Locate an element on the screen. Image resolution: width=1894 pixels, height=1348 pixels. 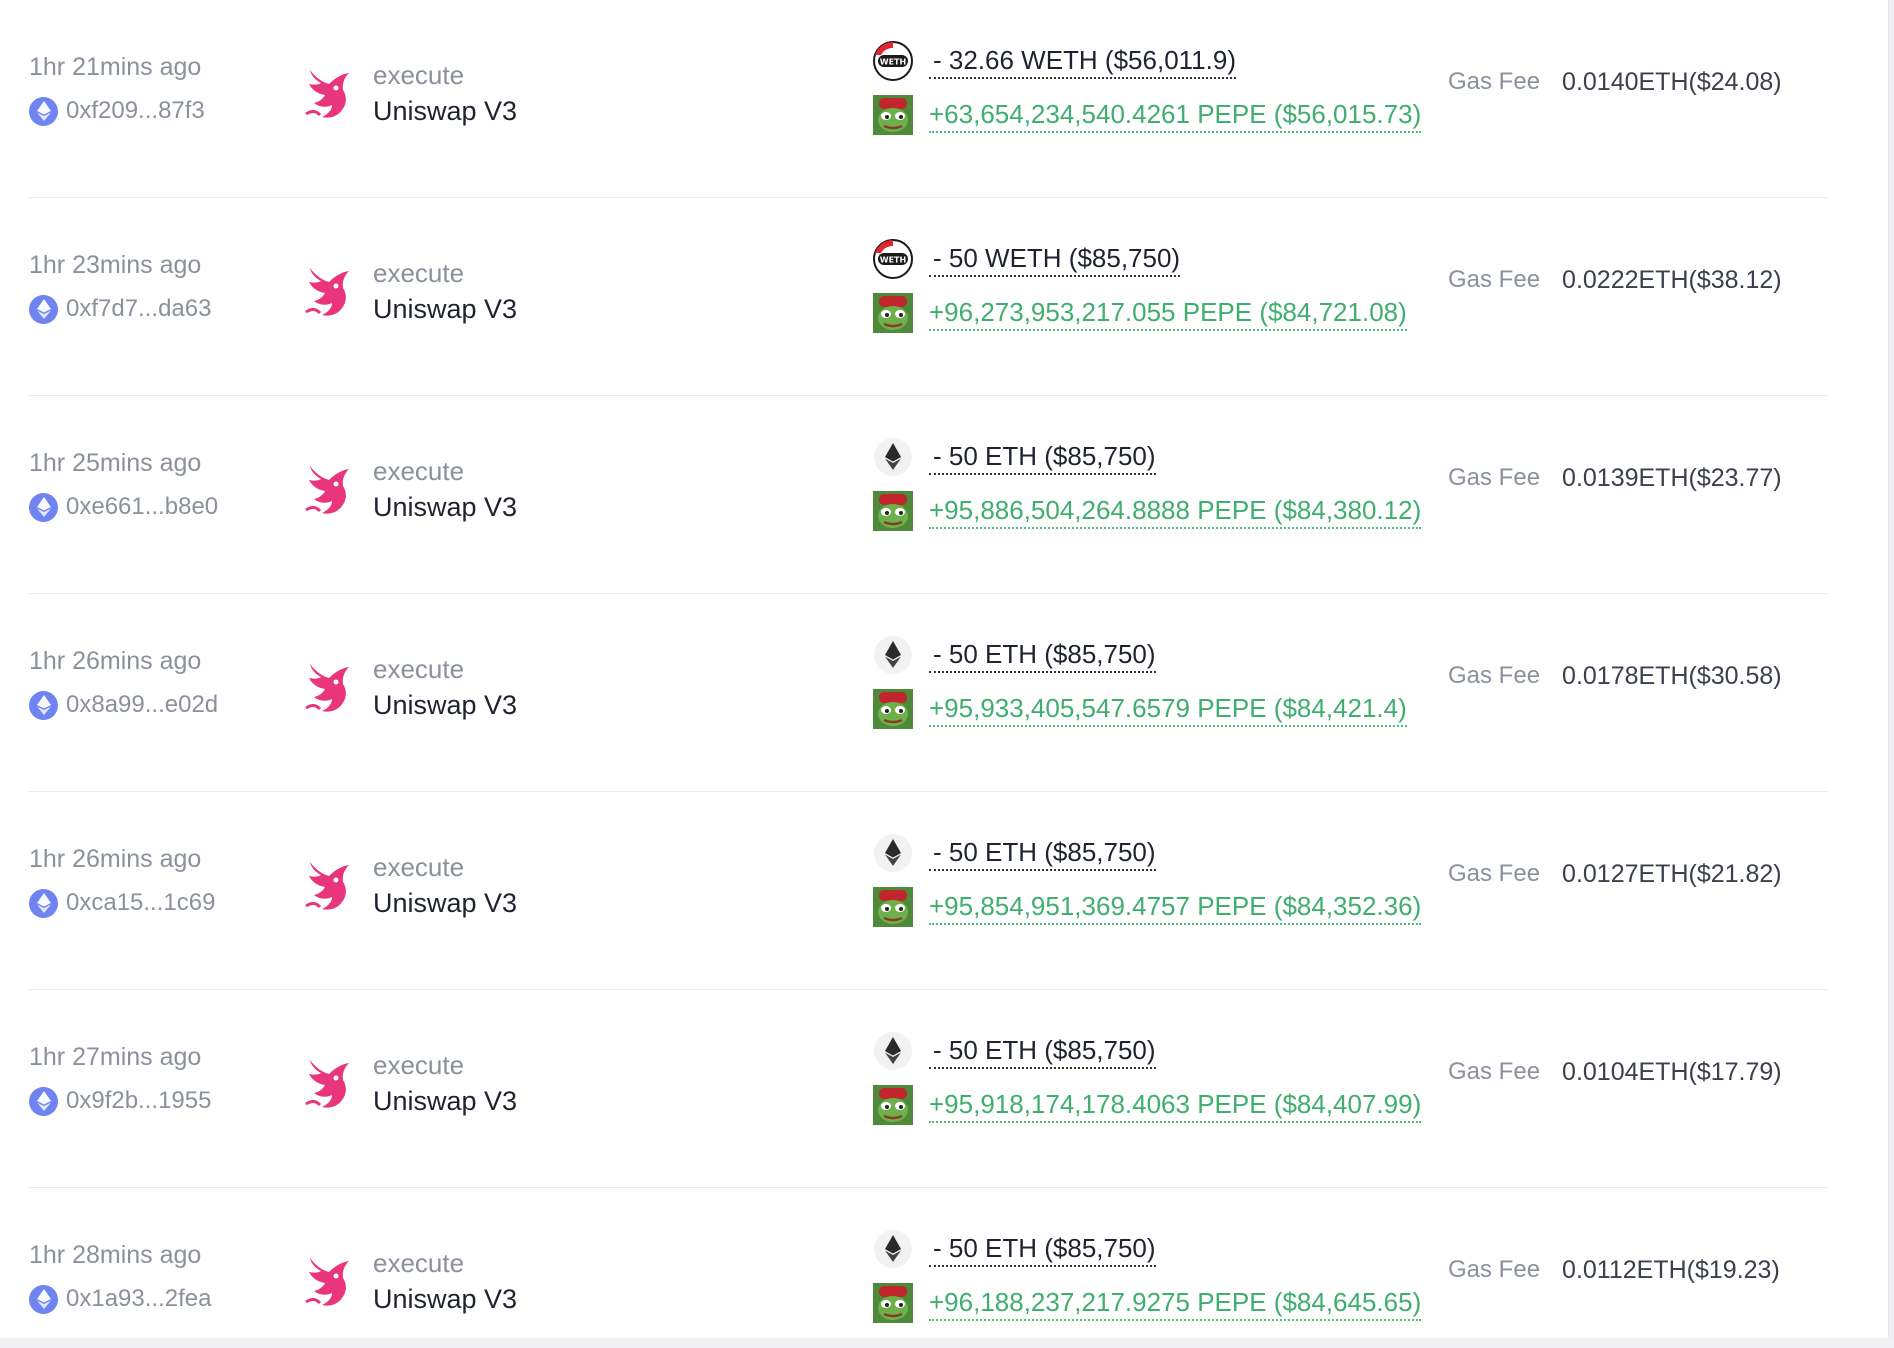
tx-hash-link: 0xca15...1c69 is located at coordinates (140, 903).